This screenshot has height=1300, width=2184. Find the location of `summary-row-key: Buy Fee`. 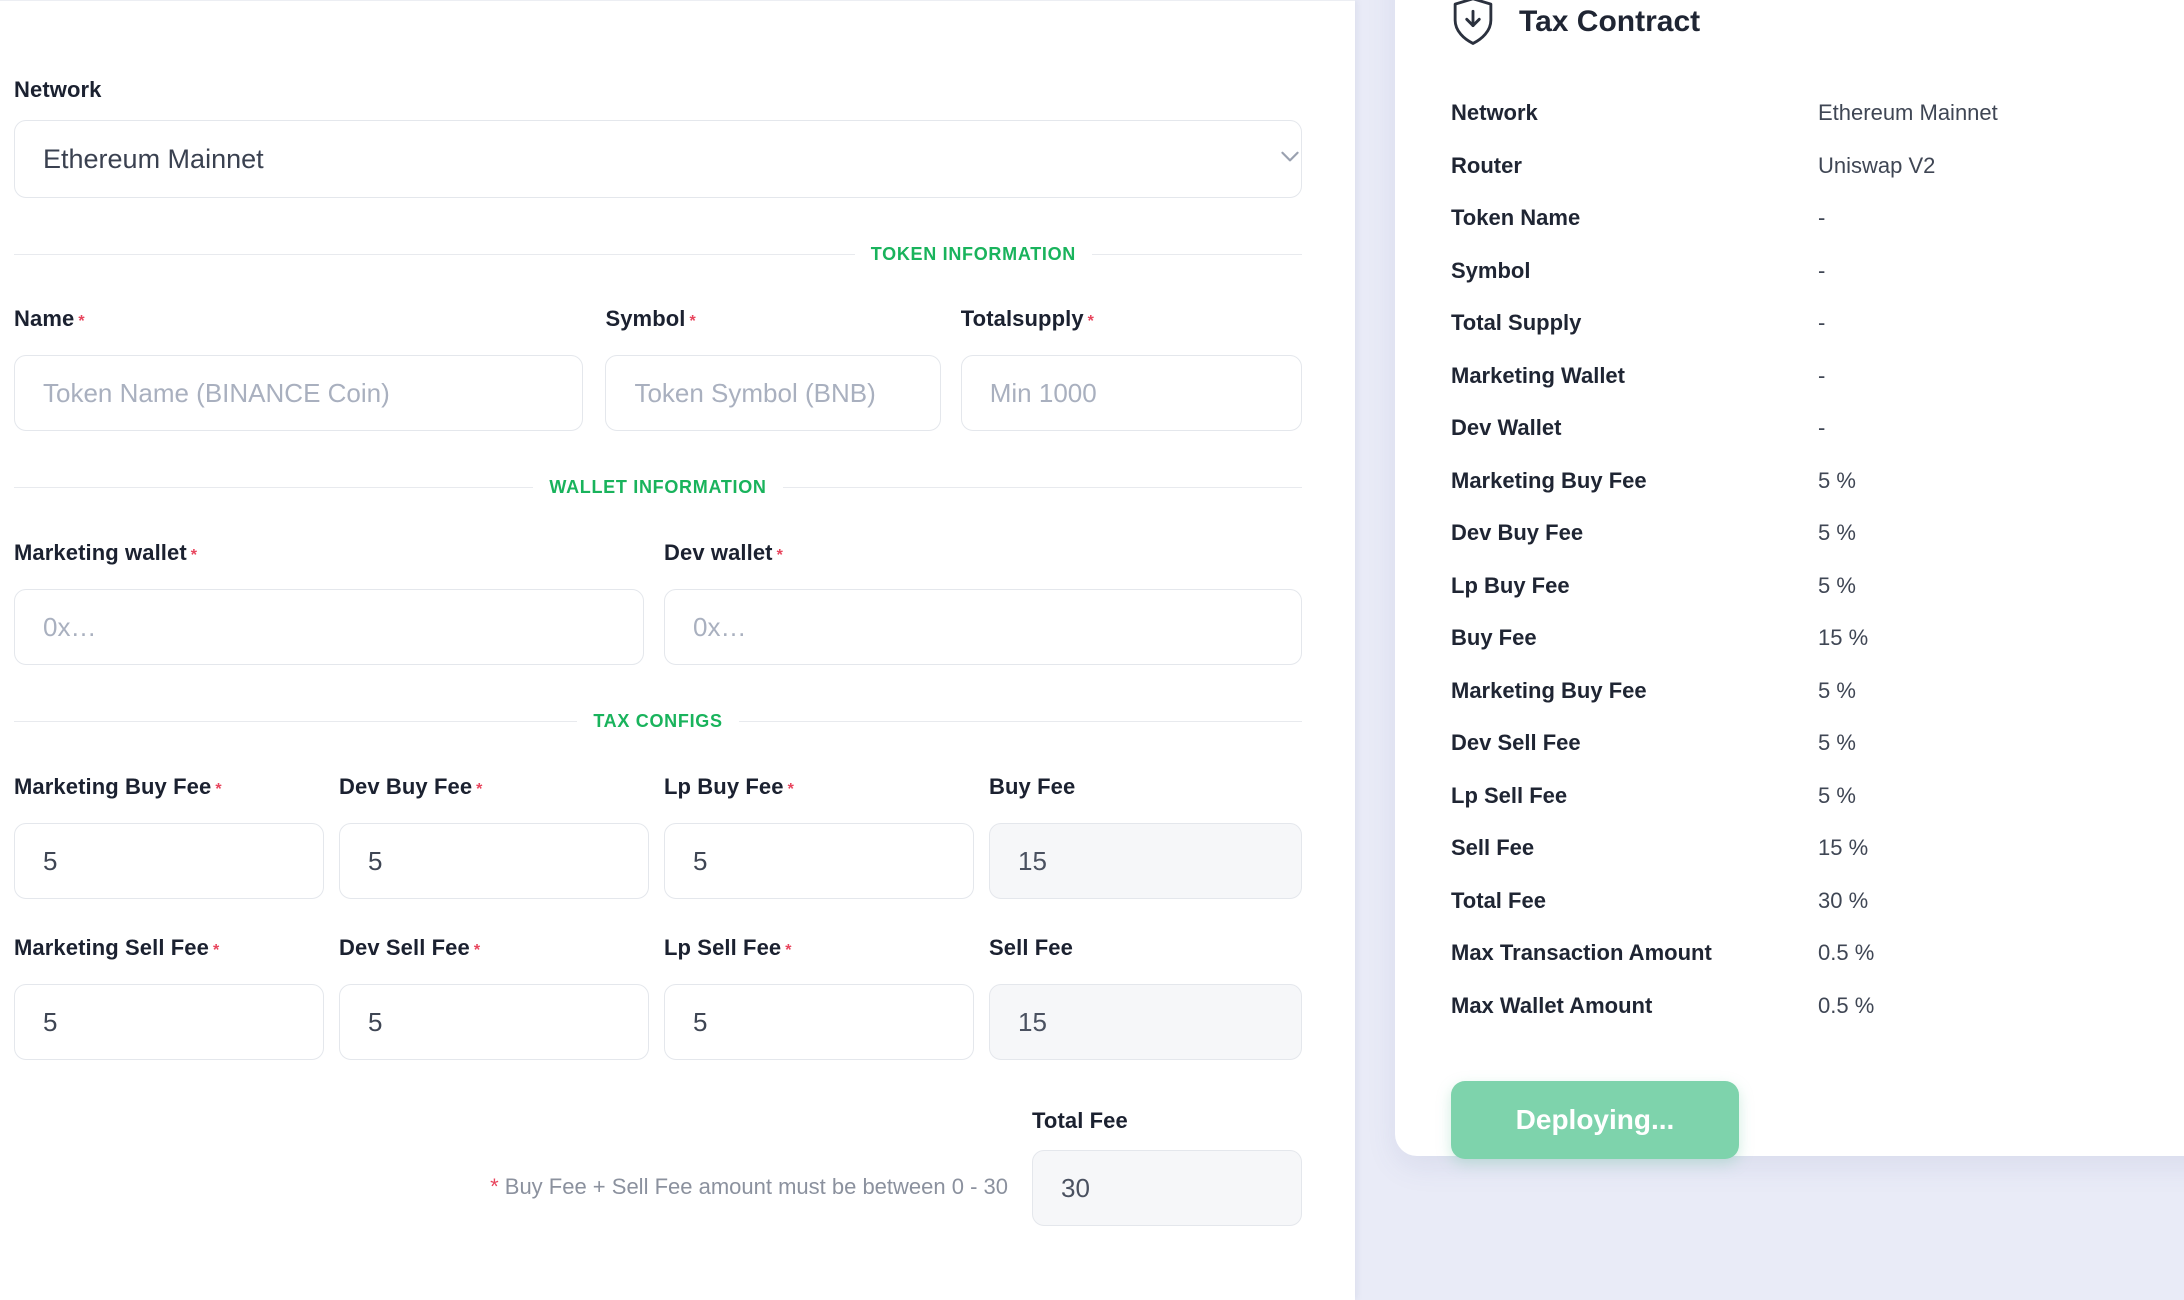

summary-row-key: Buy Fee is located at coordinates (1494, 637).